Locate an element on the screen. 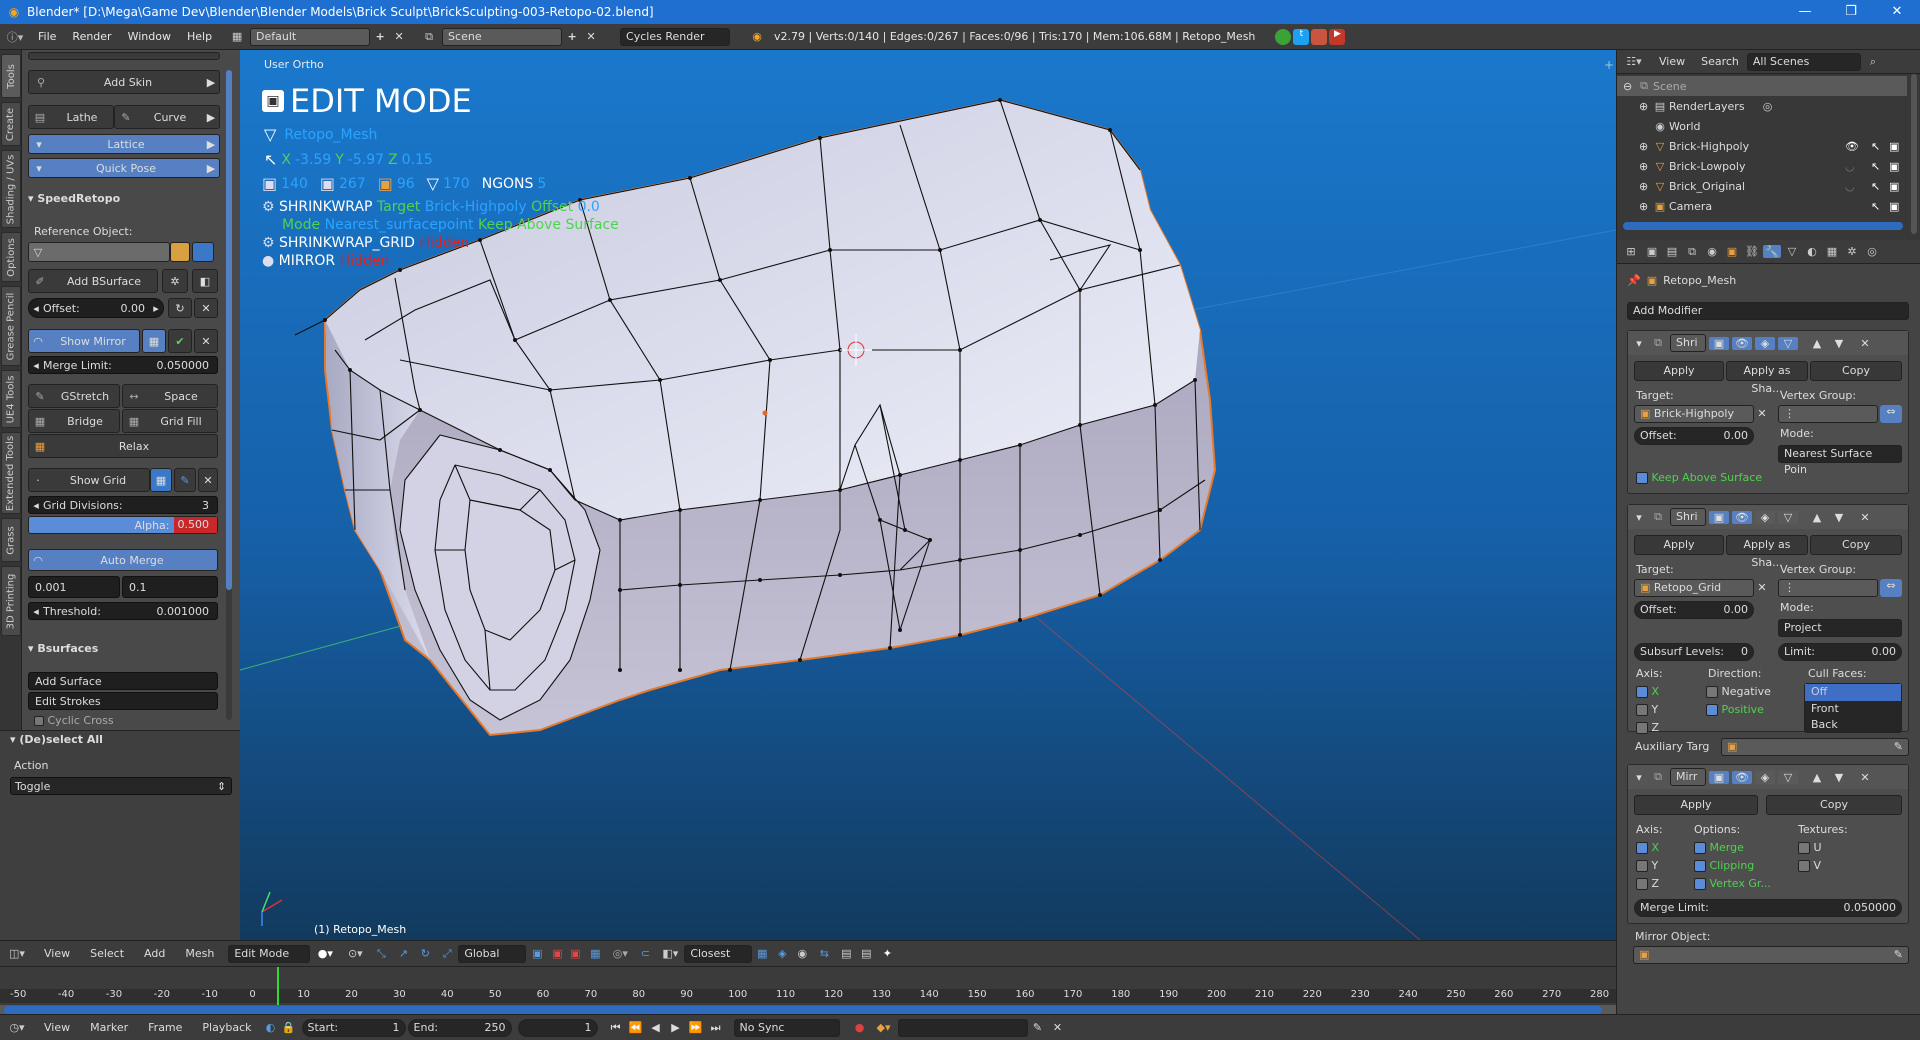 The width and height of the screenshot is (1920, 1040). remove-grid-button: ✕ is located at coordinates (208, 480).